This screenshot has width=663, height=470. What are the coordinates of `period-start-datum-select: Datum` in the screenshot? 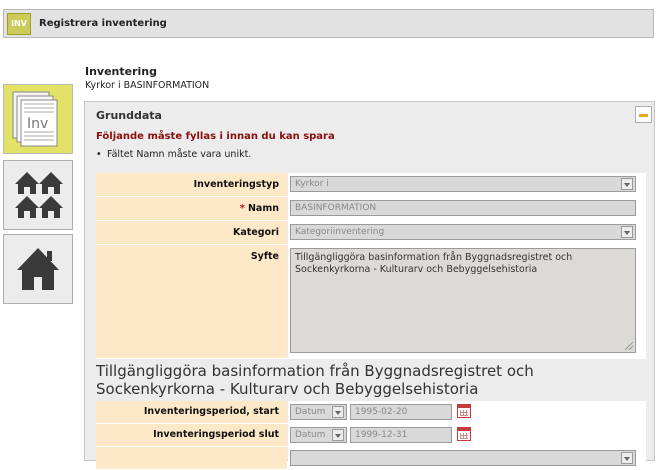 It's located at (318, 412).